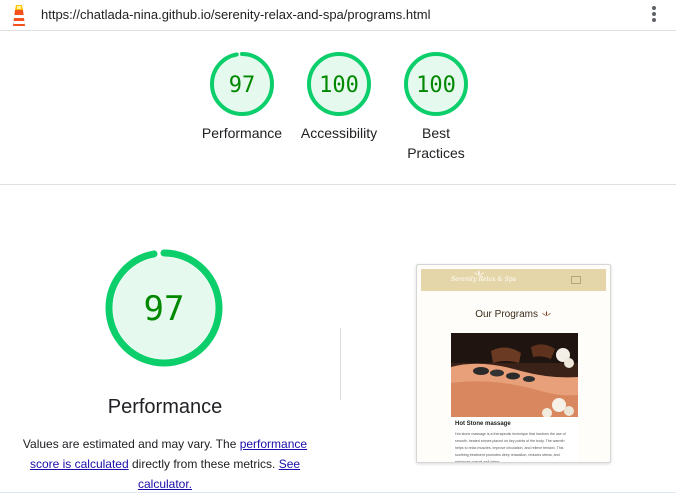  What do you see at coordinates (436, 143) in the screenshot?
I see `gauge-label: Best Practices` at bounding box center [436, 143].